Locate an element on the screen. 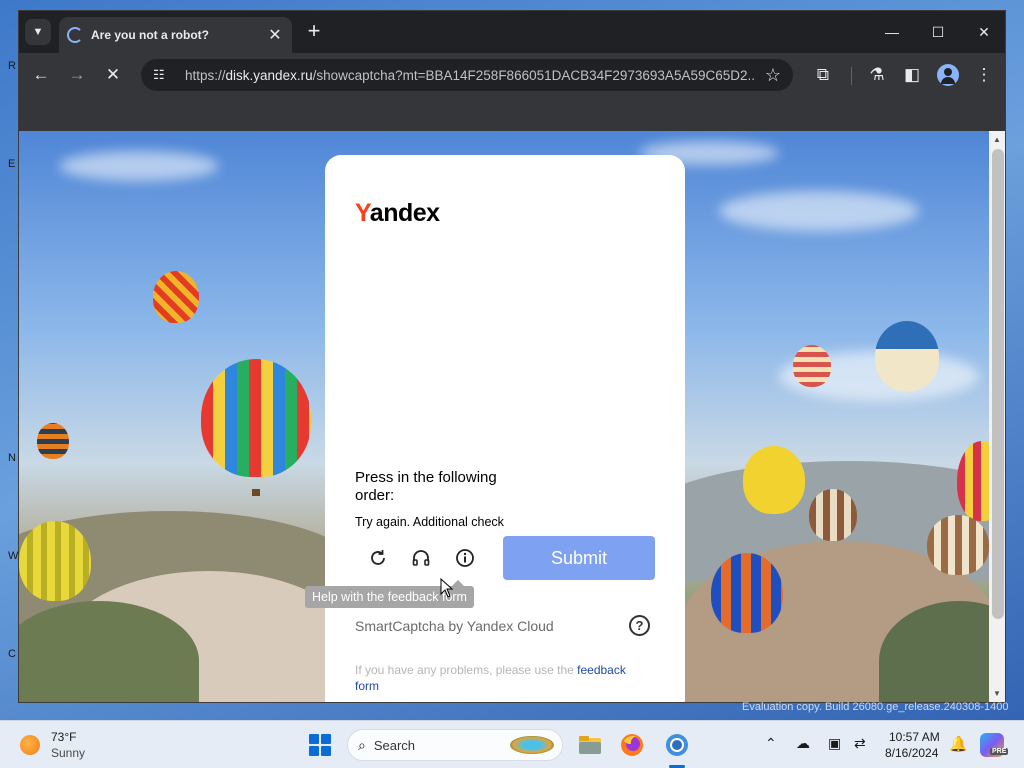  chrome-canary-icon is located at coordinates (677, 745).